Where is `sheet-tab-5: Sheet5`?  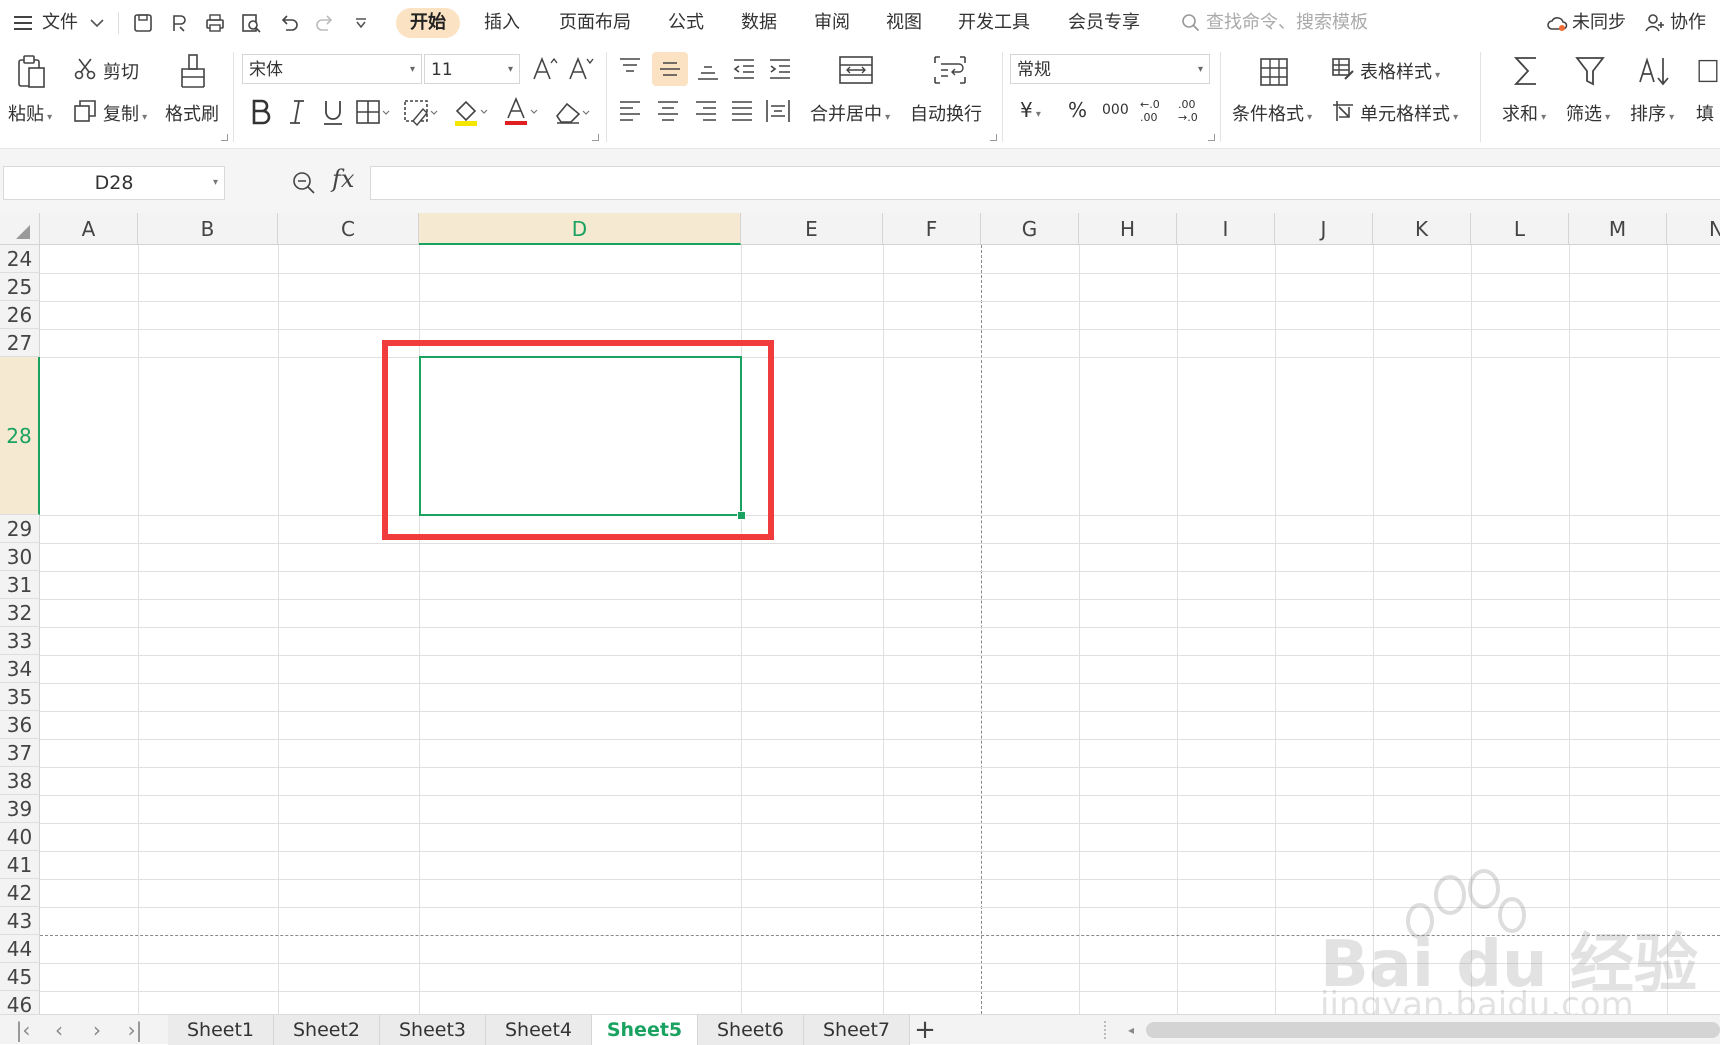
sheet-tab-5: Sheet5 is located at coordinates (645, 1030).